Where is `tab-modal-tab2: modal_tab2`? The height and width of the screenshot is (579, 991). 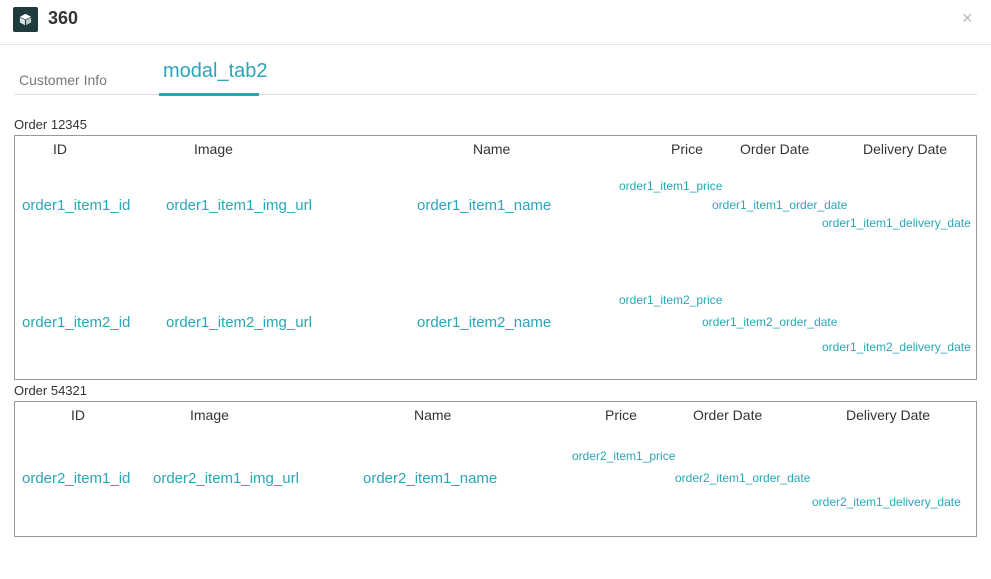
tab-modal-tab2: modal_tab2 is located at coordinates (213, 76).